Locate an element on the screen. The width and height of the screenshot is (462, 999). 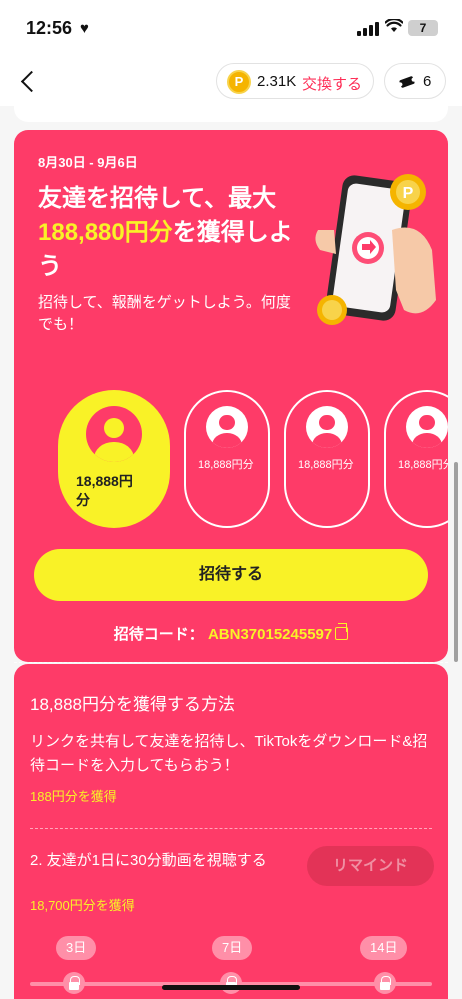
campaign-date: 8月30日 - 9月6日 is located at coordinates (88, 162).